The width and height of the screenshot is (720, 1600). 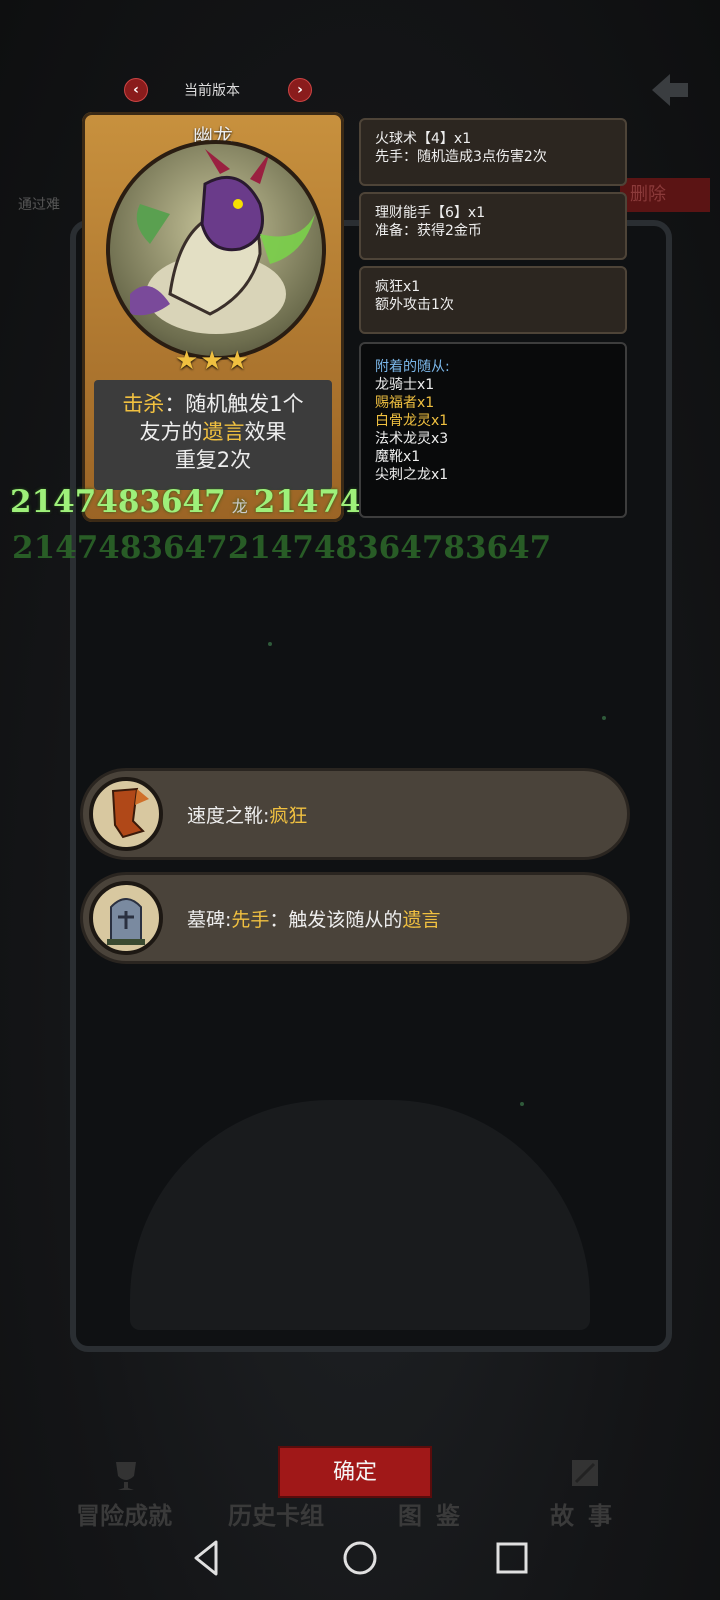 What do you see at coordinates (665, 195) in the screenshot?
I see `delete-button: 删除` at bounding box center [665, 195].